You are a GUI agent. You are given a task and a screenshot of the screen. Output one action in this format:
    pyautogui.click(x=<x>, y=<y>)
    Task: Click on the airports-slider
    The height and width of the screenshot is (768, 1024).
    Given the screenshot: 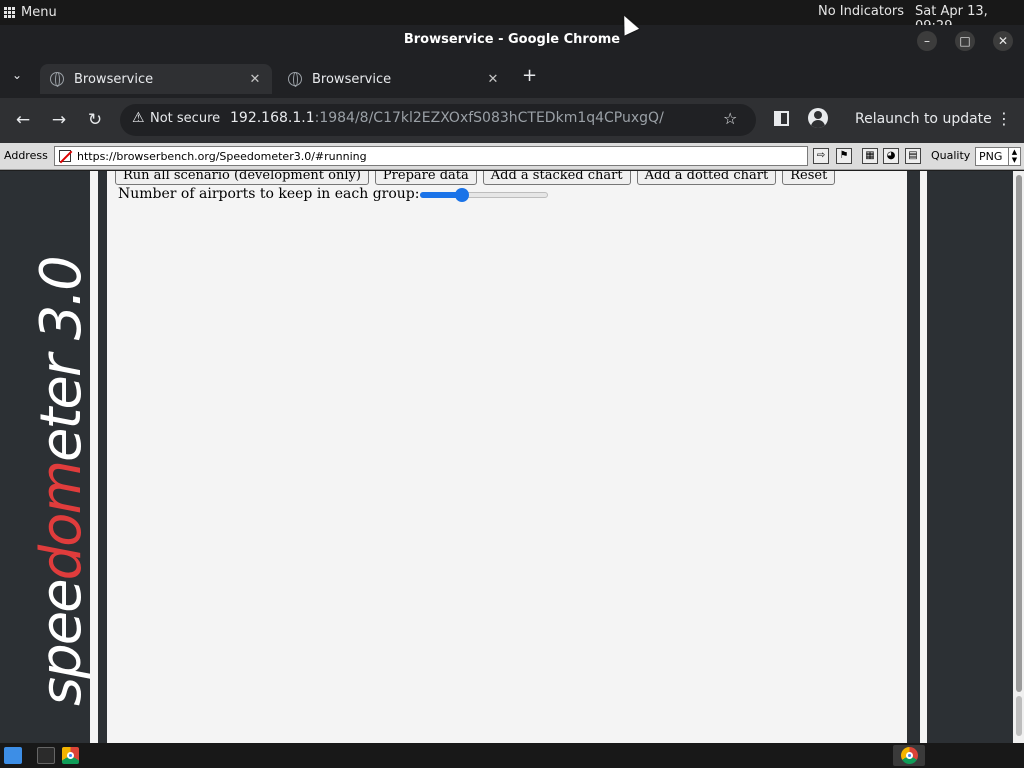 What is the action you would take?
    pyautogui.click(x=484, y=195)
    